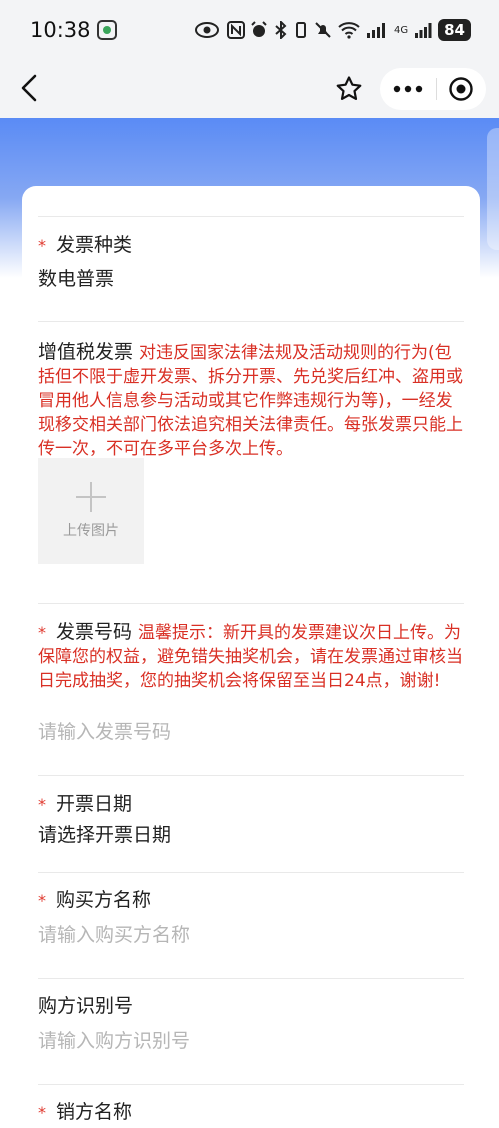 The width and height of the screenshot is (499, 1128). What do you see at coordinates (349, 89) in the screenshot?
I see `star-icon` at bounding box center [349, 89].